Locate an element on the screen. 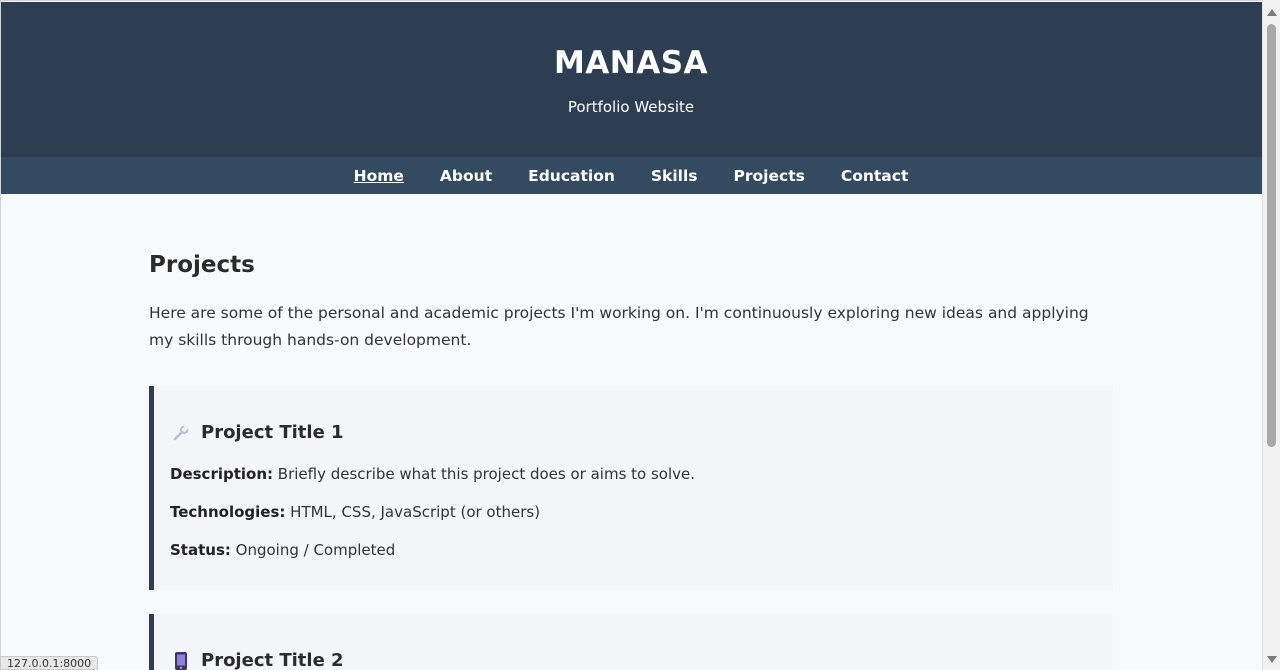 The height and width of the screenshot is (670, 1280). project-heading: Project Title 1 is located at coordinates (631, 433).